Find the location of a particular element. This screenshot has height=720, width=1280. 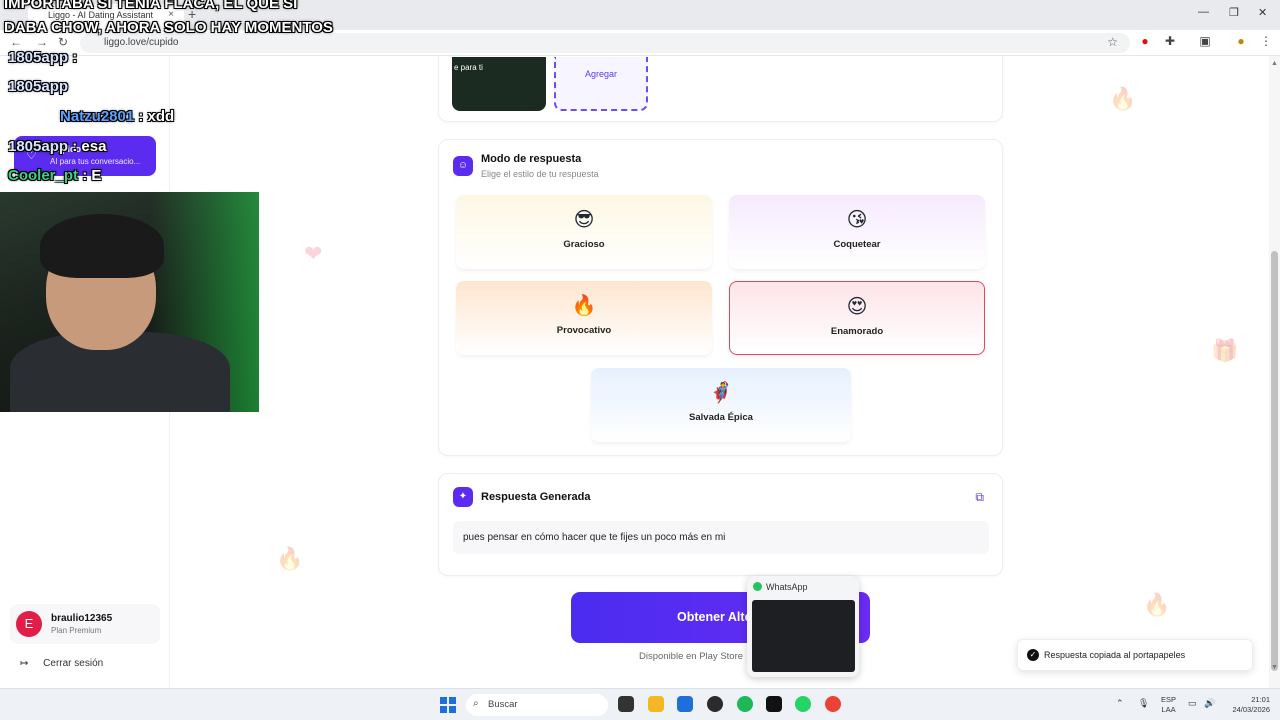

fire-emoji-icon: 🔥 is located at coordinates (584, 305).